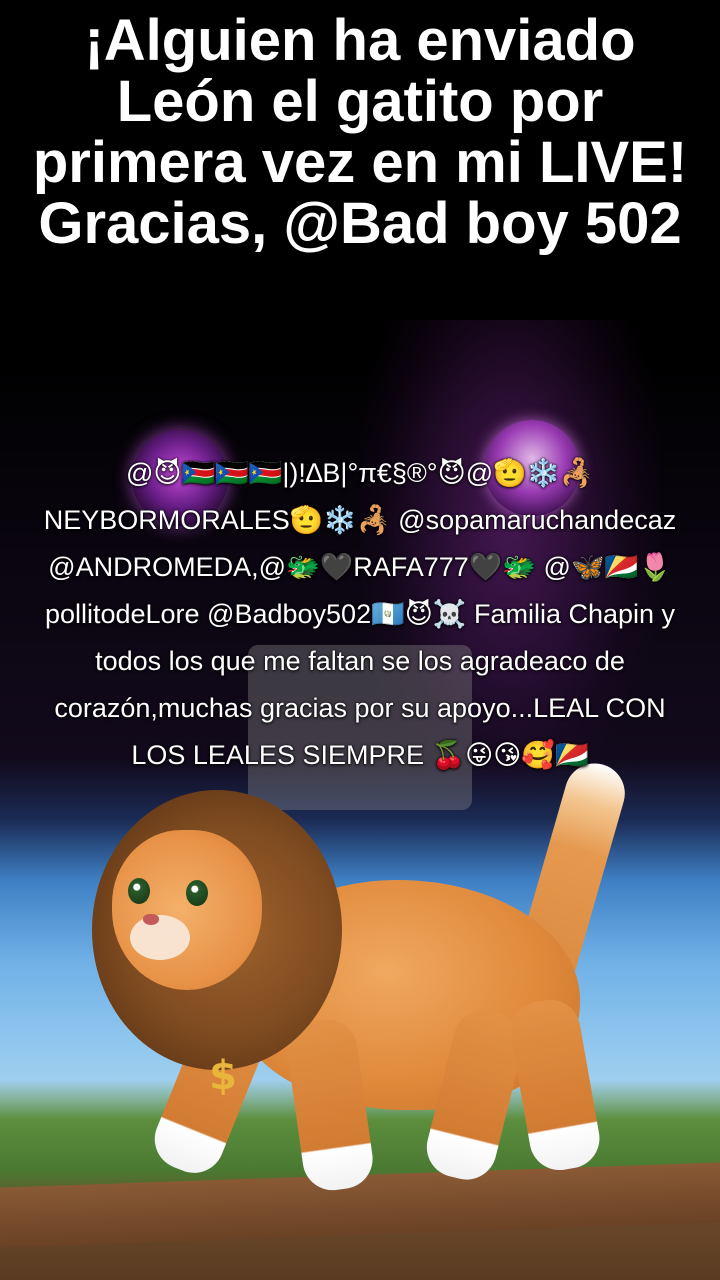  Describe the element at coordinates (151, 919) in the screenshot. I see `cat-nose` at that location.